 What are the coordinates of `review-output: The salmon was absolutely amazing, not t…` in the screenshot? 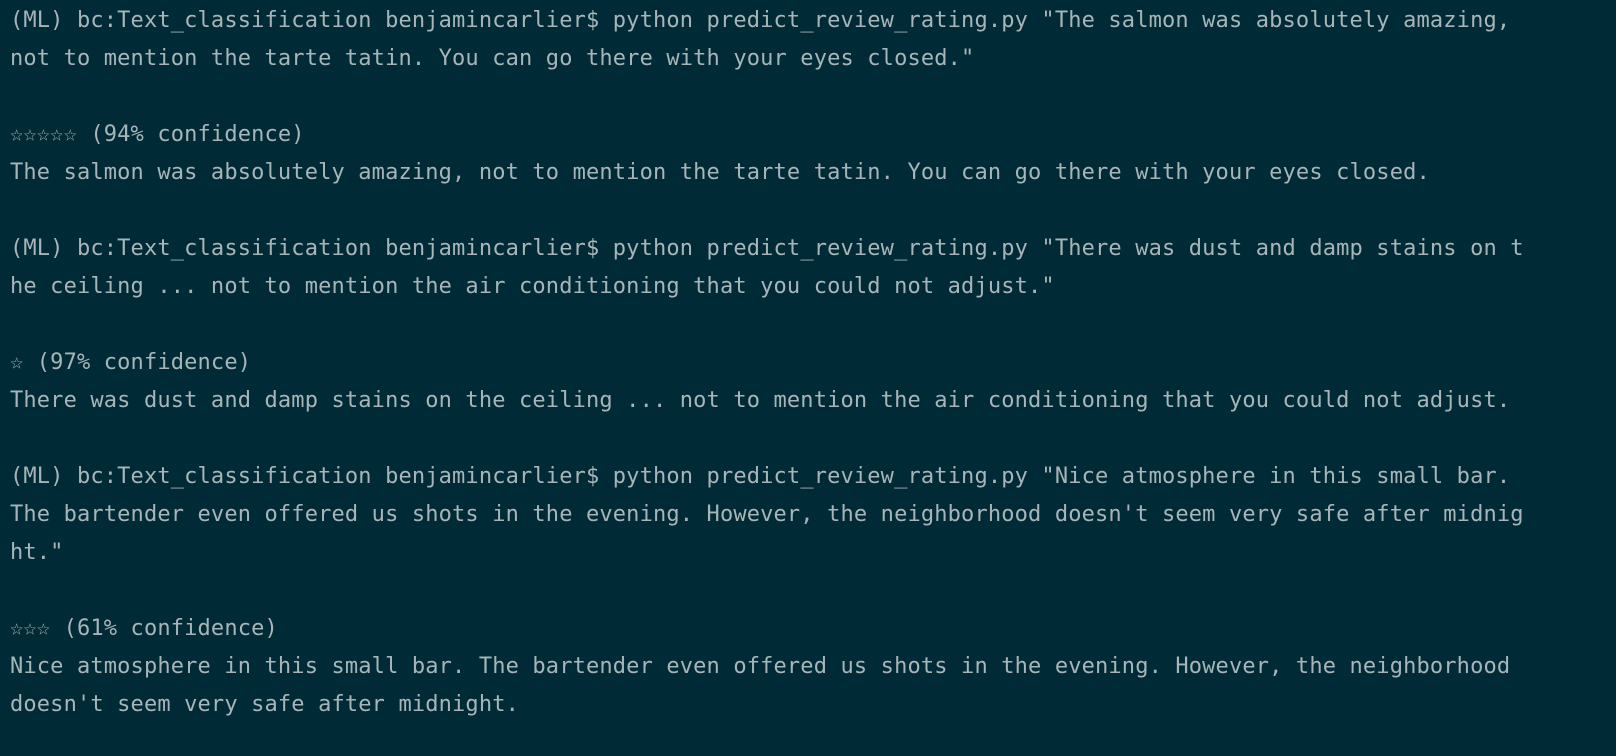 It's located at (720, 172).